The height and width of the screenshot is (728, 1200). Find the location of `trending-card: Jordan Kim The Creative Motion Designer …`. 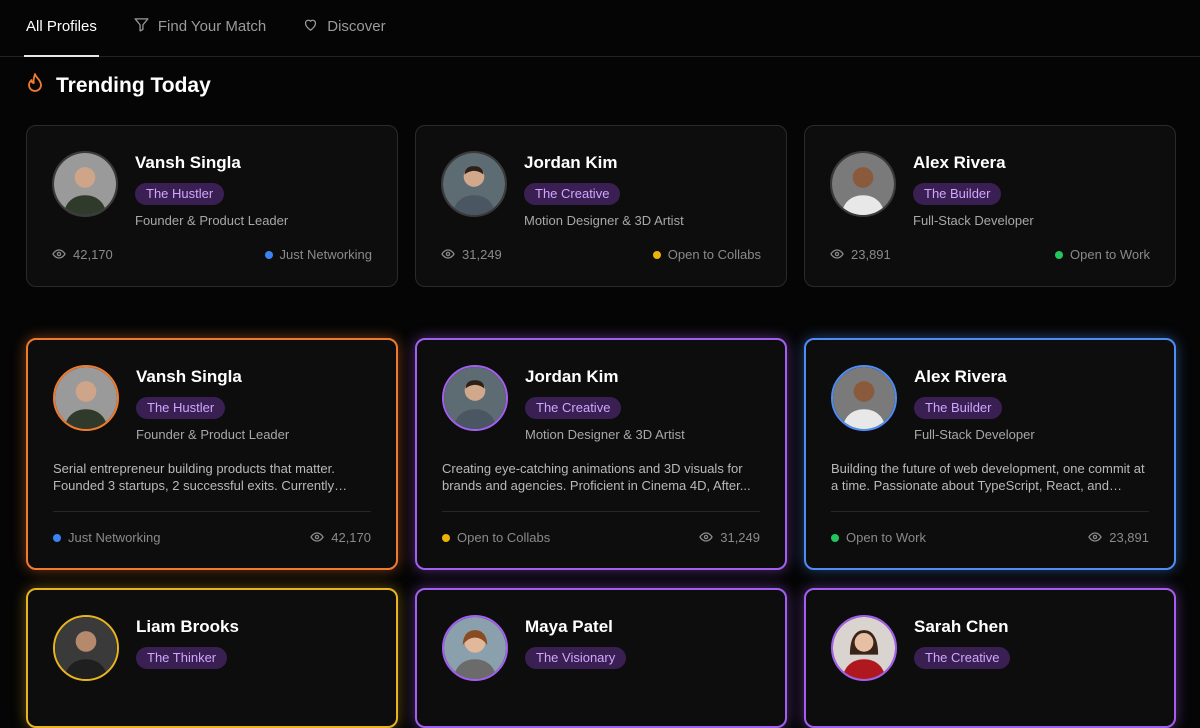

trending-card: Jordan Kim The Creative Motion Designer … is located at coordinates (601, 206).